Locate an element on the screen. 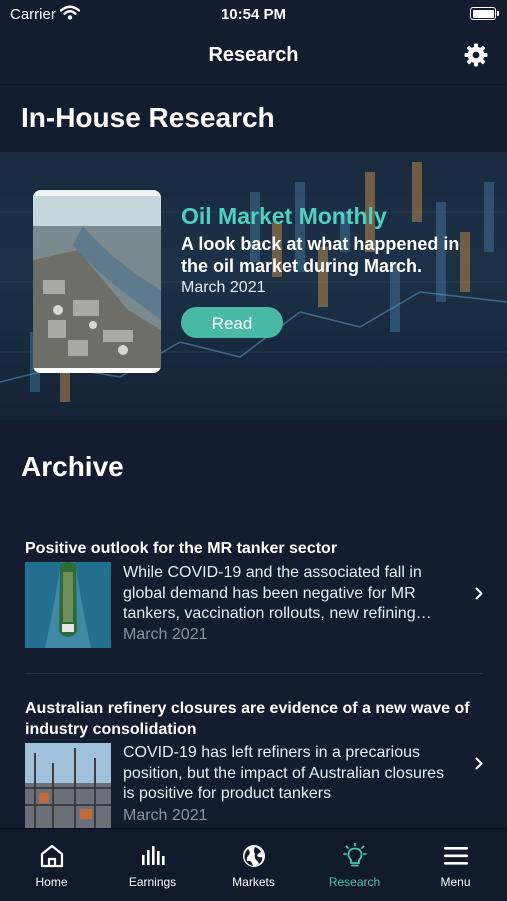  inhouse-research-heading: In-House Research is located at coordinates (148, 117).